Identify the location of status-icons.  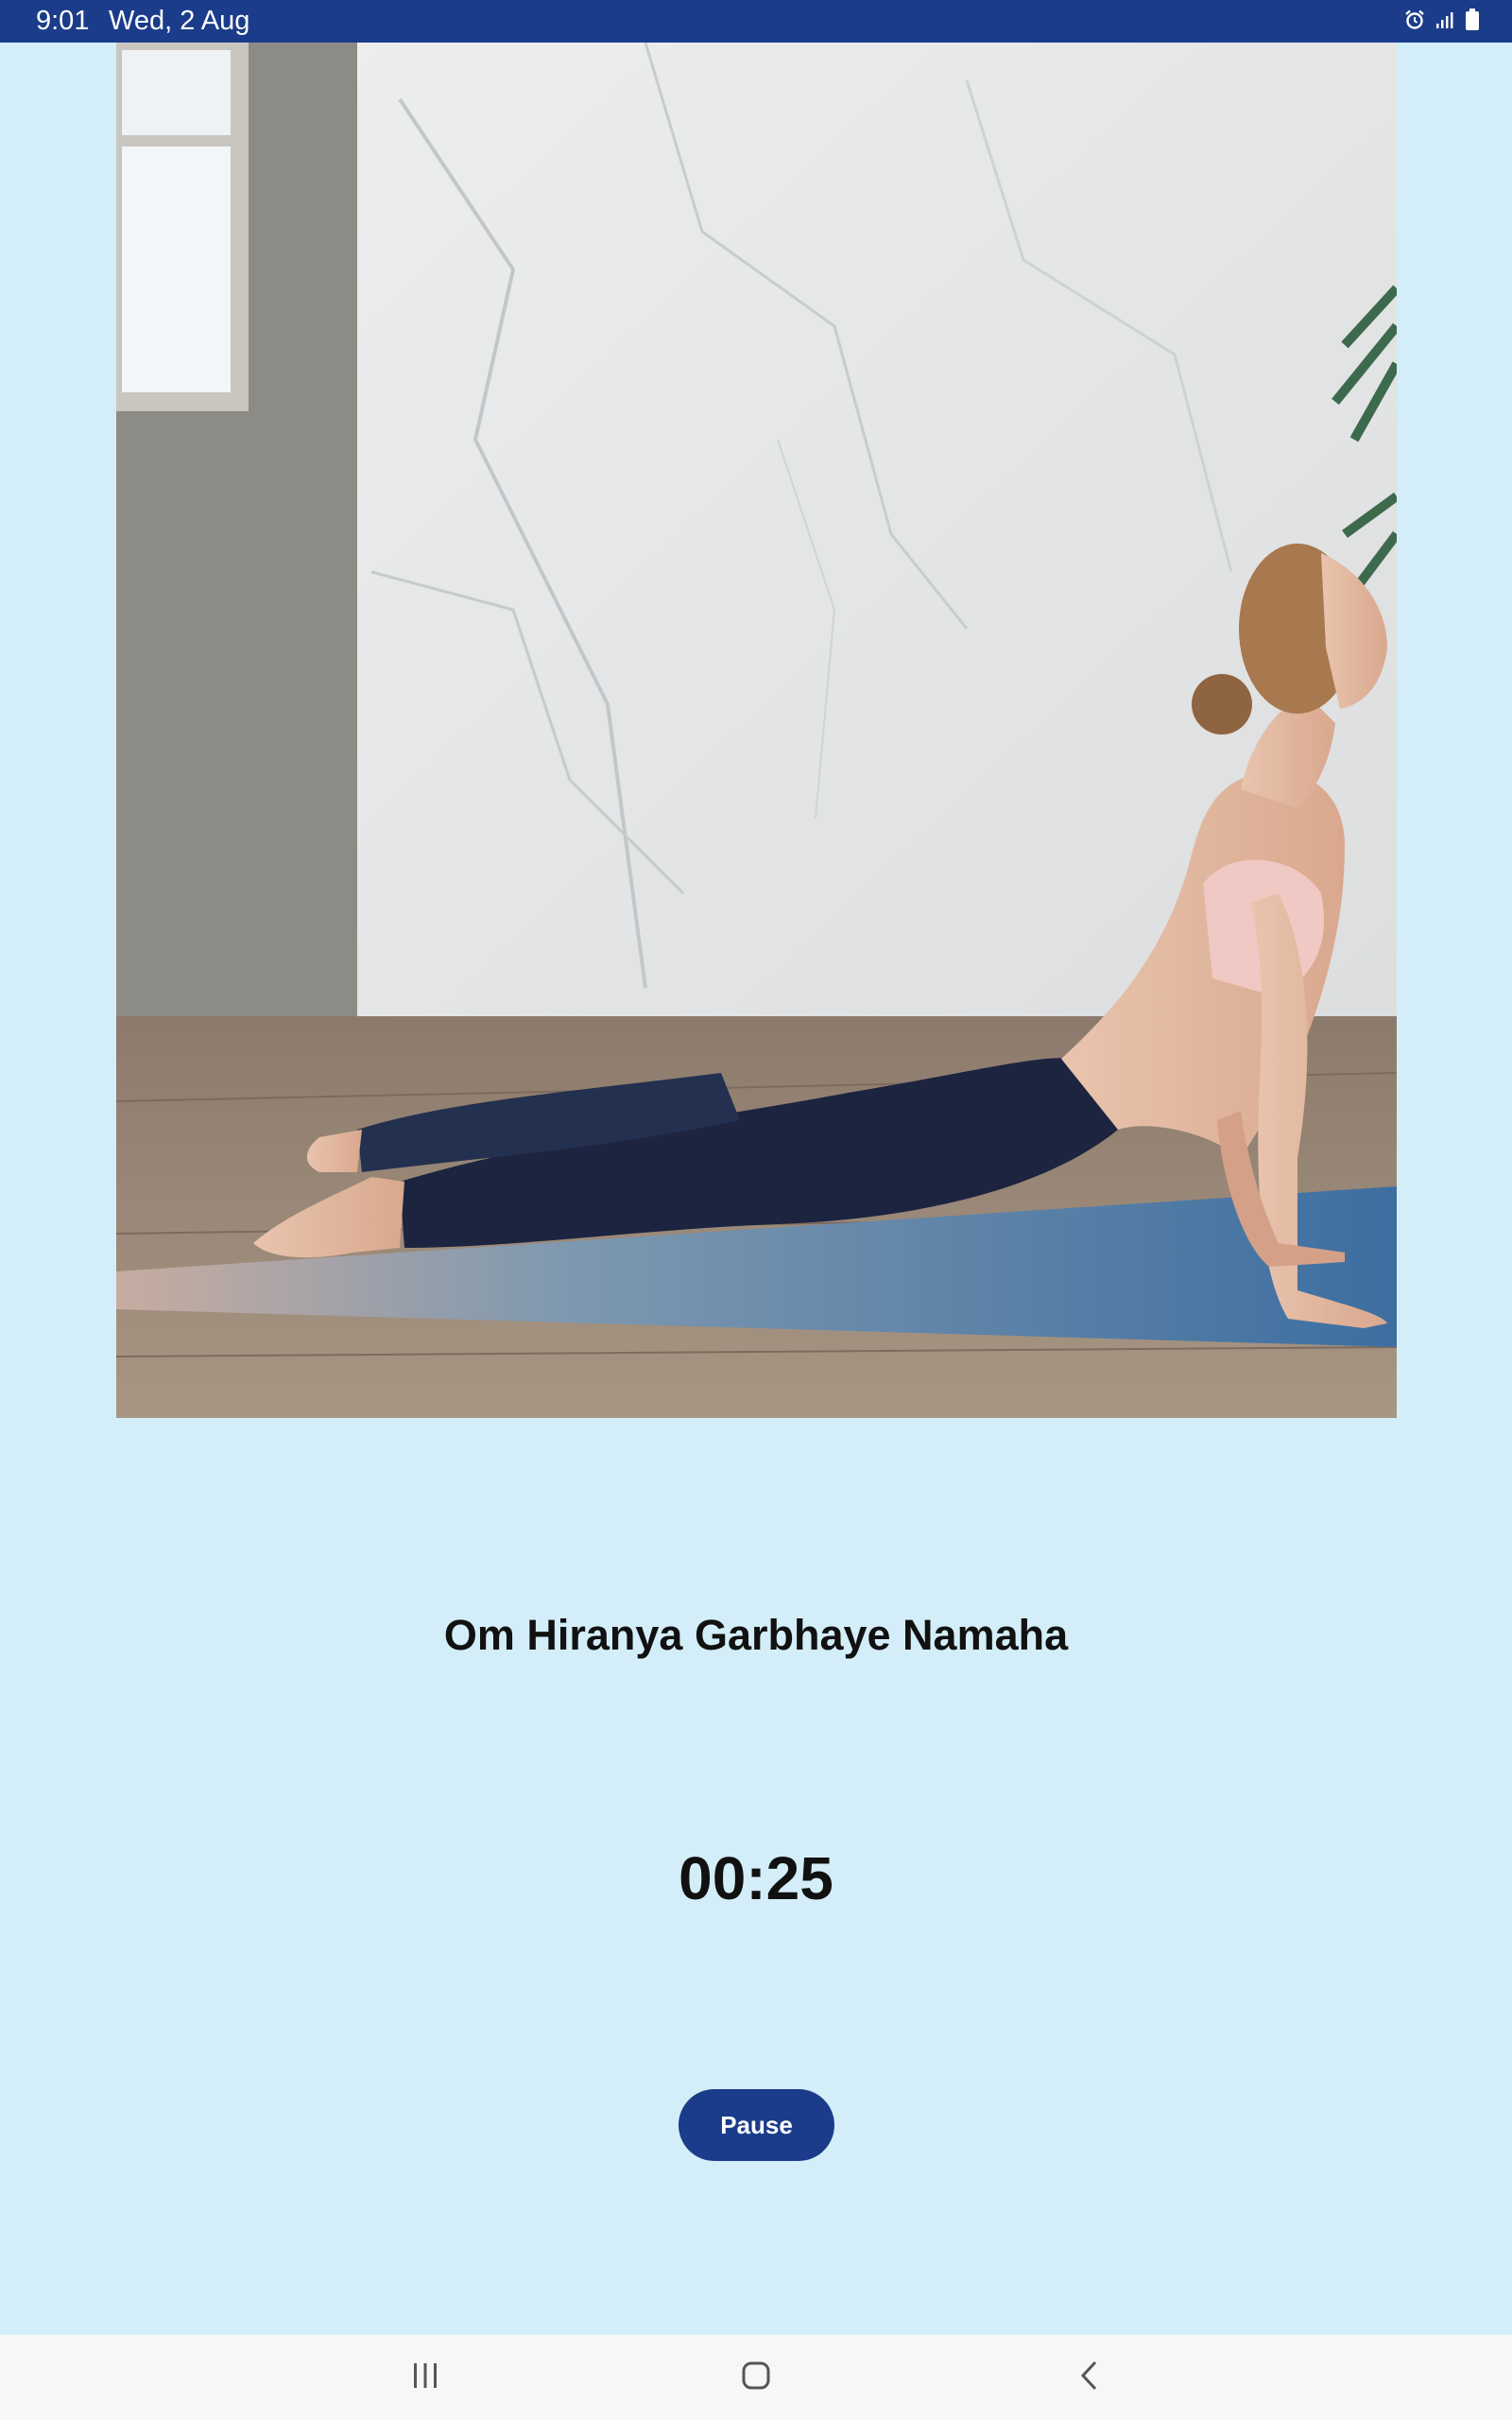
(1442, 22).